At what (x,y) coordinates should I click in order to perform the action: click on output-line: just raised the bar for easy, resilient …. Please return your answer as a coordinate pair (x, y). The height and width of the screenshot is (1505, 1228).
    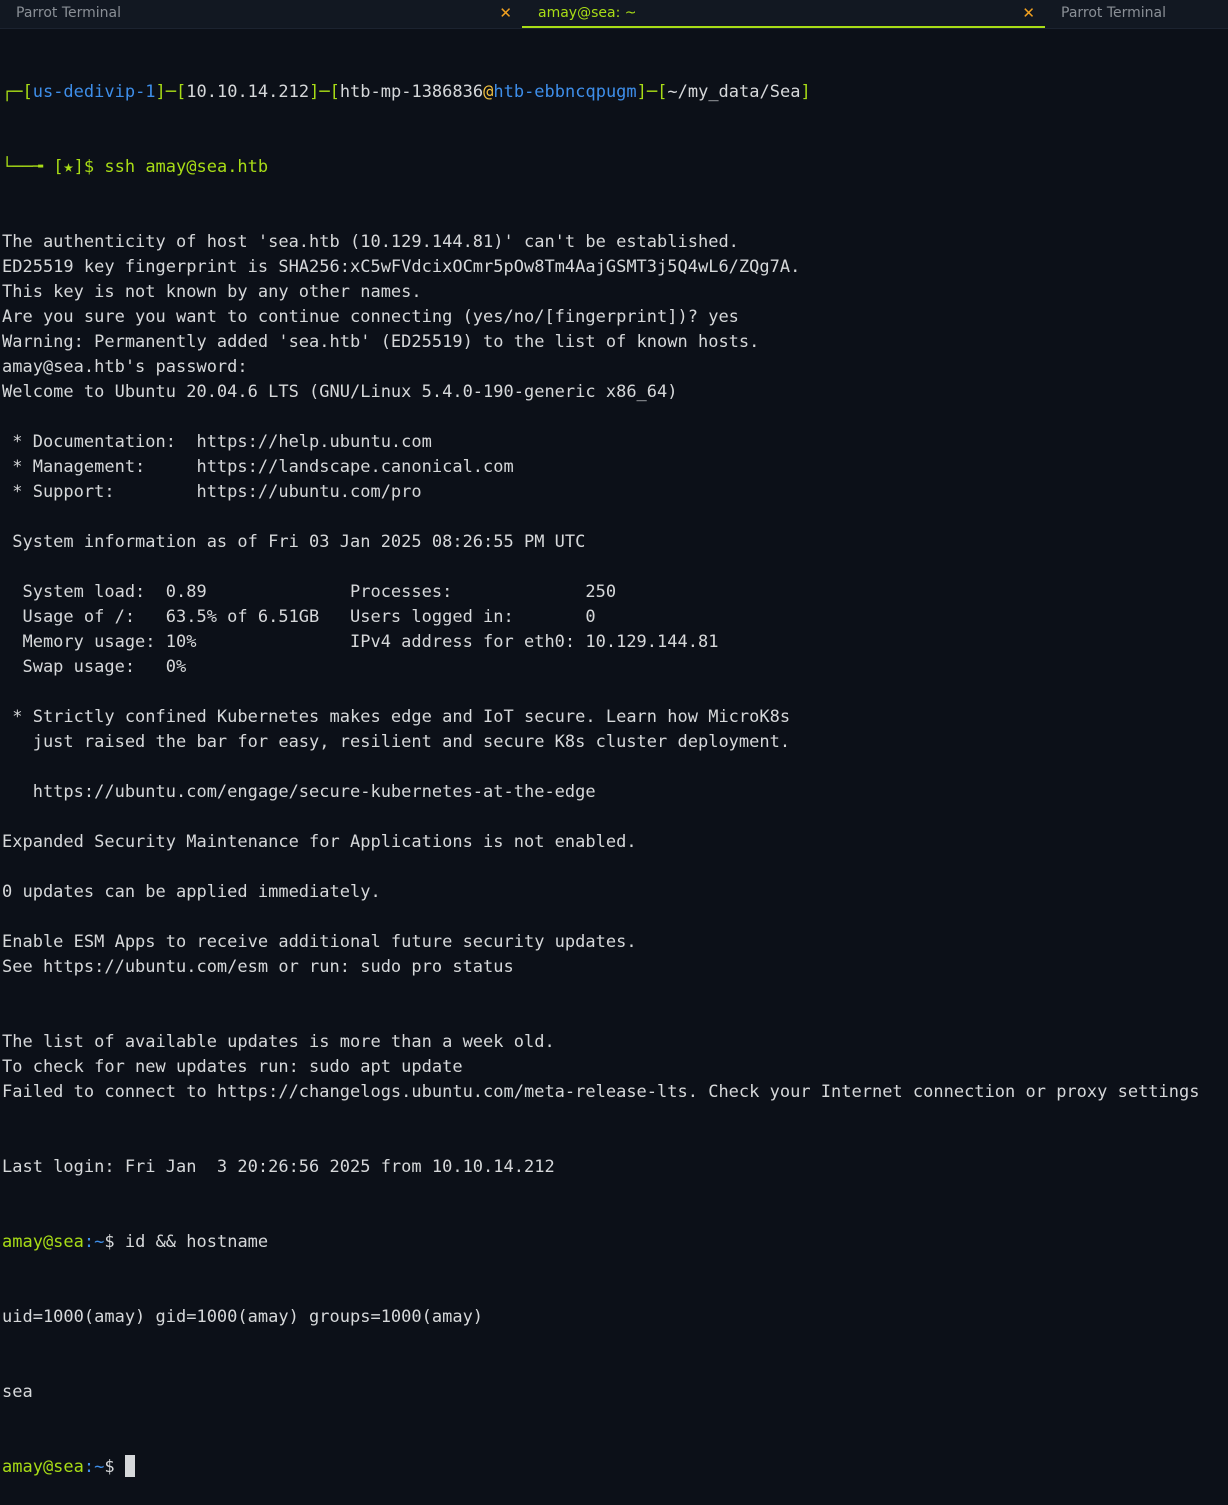
    Looking at the image, I should click on (396, 742).